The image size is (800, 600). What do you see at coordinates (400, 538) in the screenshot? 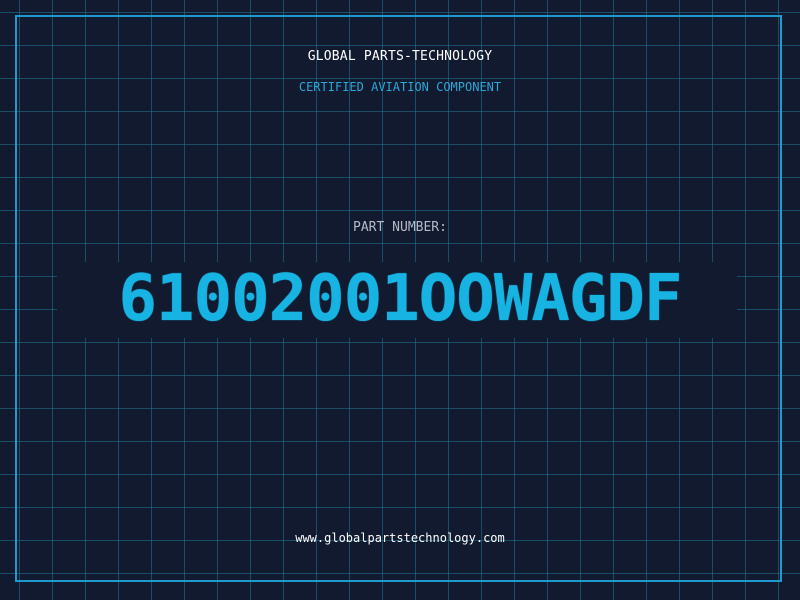
I see `website-url: www.globalpartstechnology.com` at bounding box center [400, 538].